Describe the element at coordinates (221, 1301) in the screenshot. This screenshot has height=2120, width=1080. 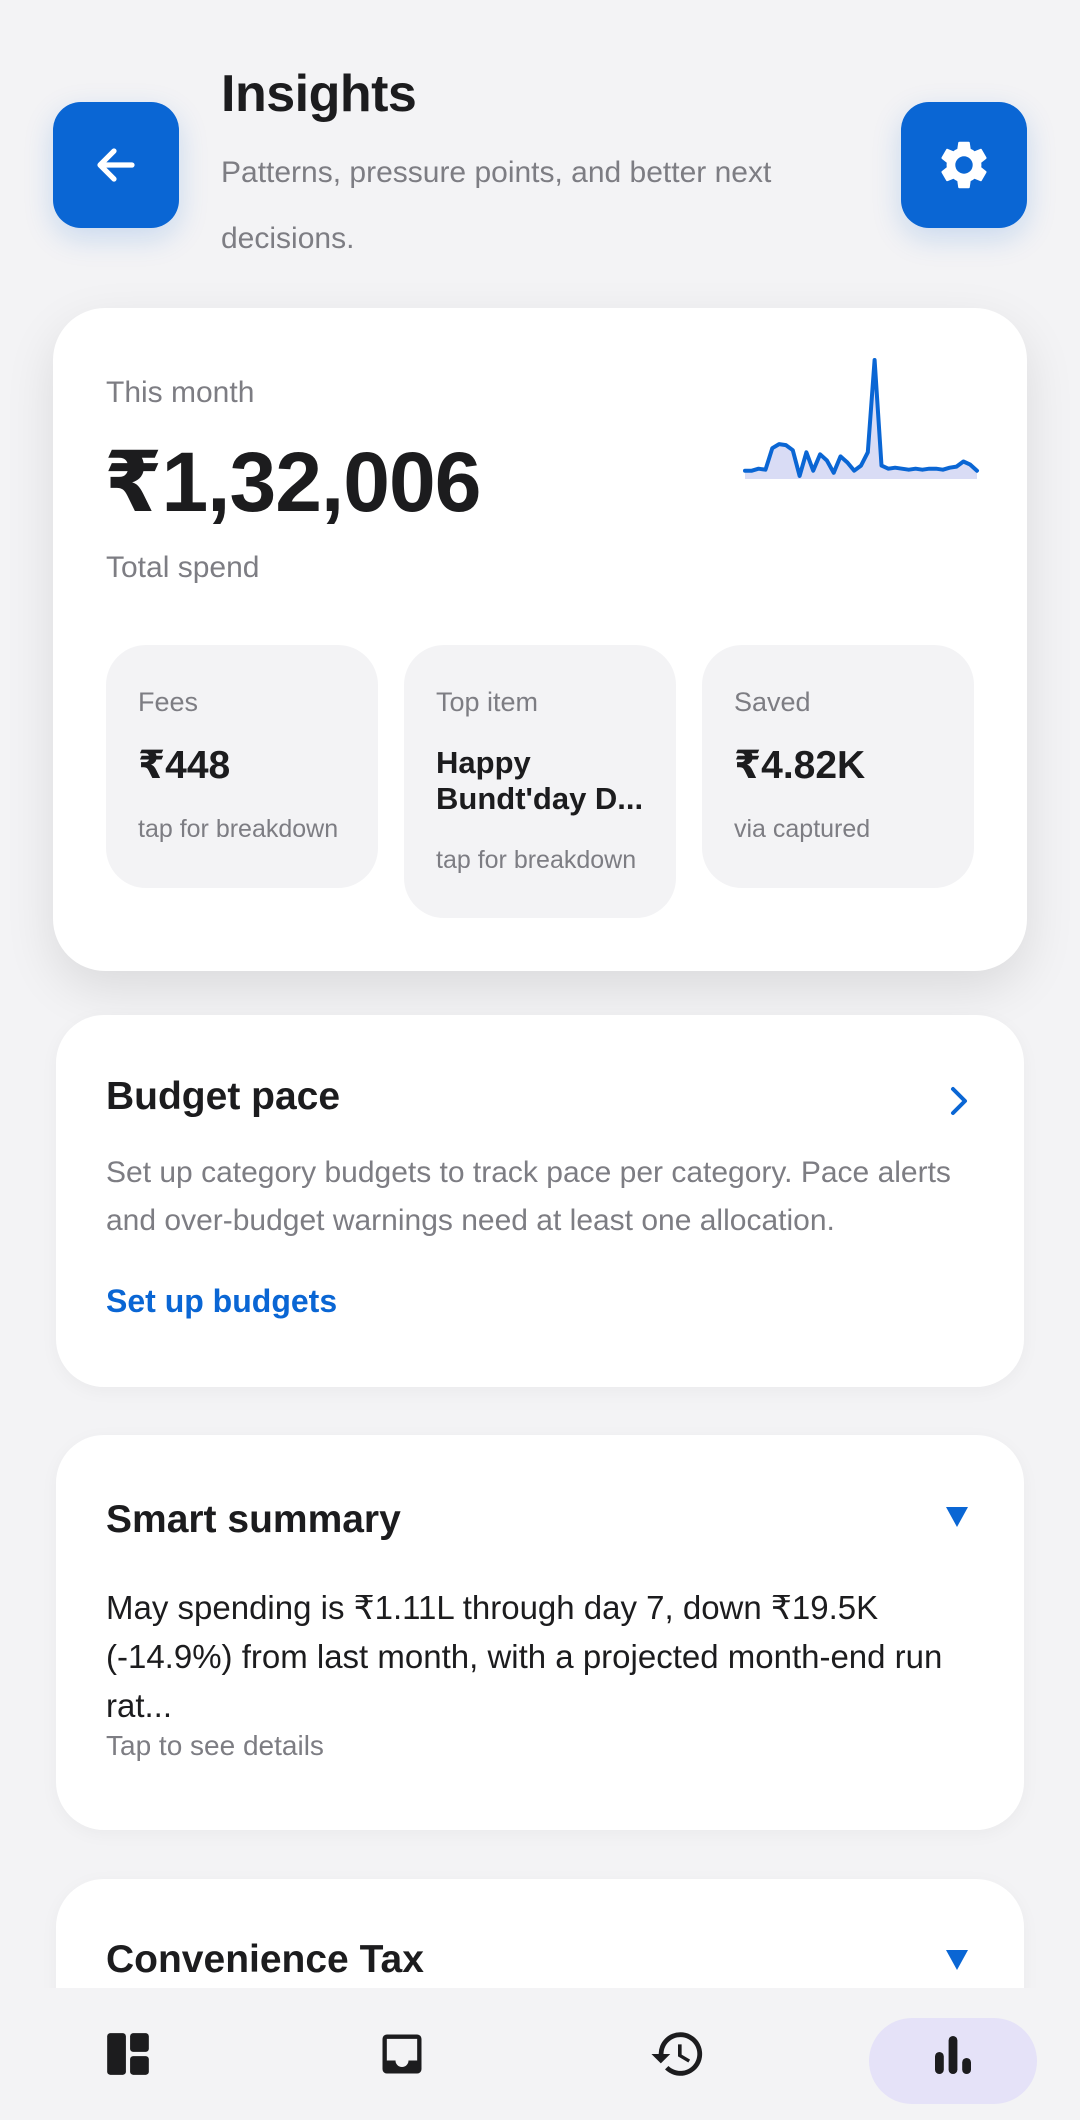
I see `set-up-budgets-link: Set up budgets` at that location.